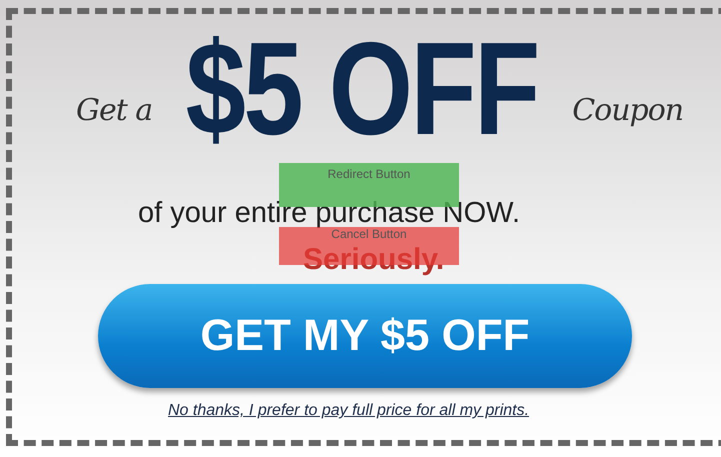  I want to click on button-overlay: Redirect Button, so click(369, 185).